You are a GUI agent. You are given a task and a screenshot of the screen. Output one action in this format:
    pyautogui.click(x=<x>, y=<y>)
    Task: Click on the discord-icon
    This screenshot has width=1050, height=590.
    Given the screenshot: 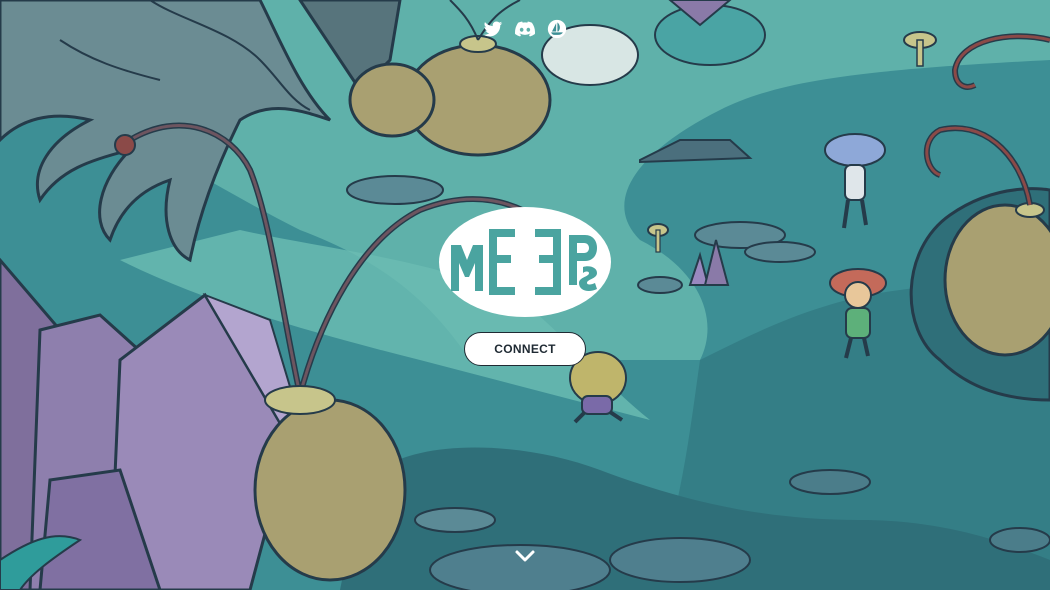 What is the action you would take?
    pyautogui.click(x=525, y=29)
    